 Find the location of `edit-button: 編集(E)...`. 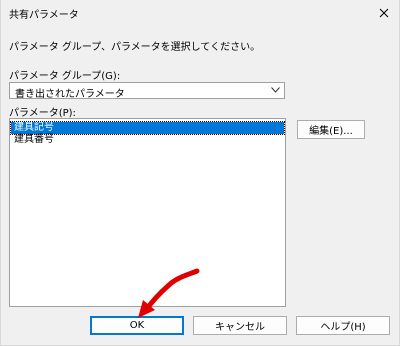

edit-button: 編集(E)... is located at coordinates (331, 129).